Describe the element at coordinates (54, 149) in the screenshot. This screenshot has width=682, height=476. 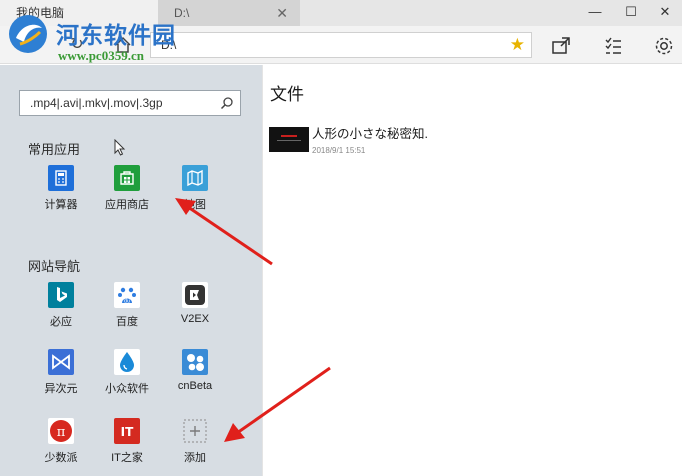
I see `common-apps-title: 常用应用` at that location.